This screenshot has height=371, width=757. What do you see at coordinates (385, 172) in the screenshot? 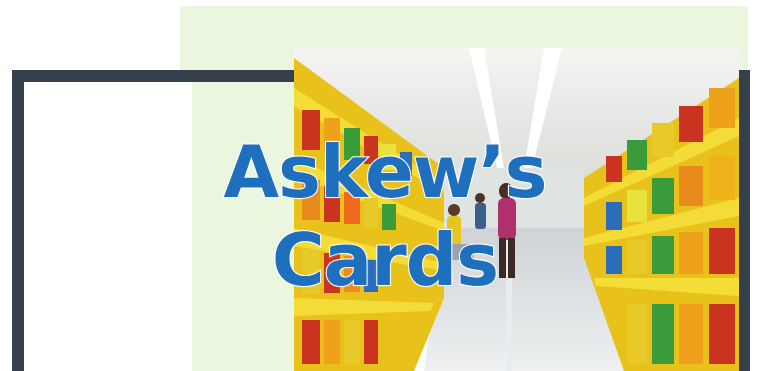
I see `title-line-1: Askew’s` at bounding box center [385, 172].